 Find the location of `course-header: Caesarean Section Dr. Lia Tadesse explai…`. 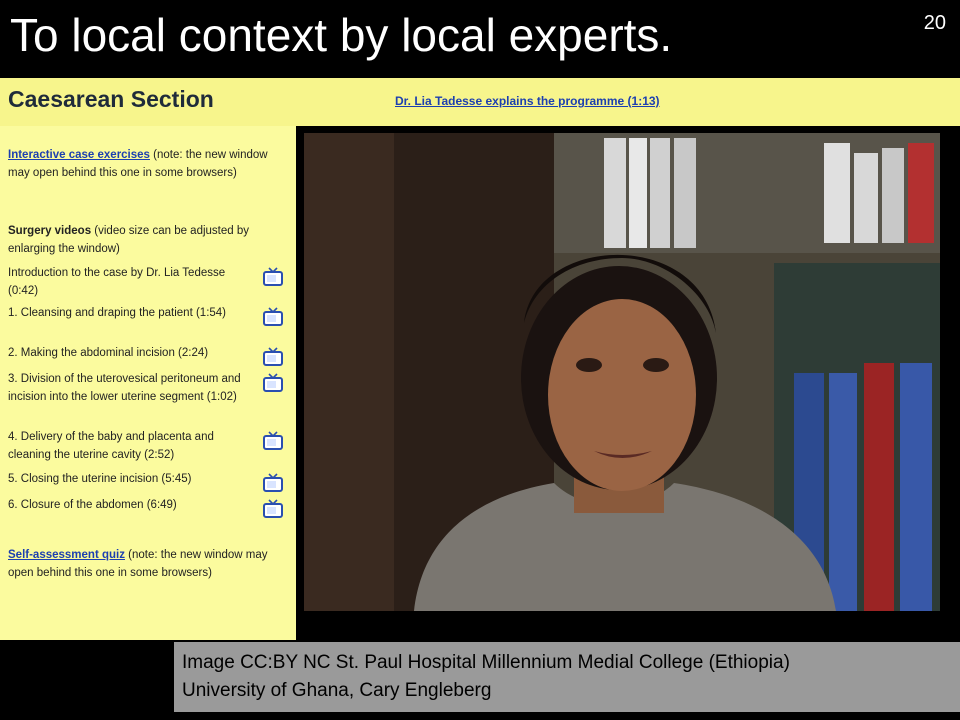

course-header: Caesarean Section Dr. Lia Tadesse explai… is located at coordinates (480, 102).